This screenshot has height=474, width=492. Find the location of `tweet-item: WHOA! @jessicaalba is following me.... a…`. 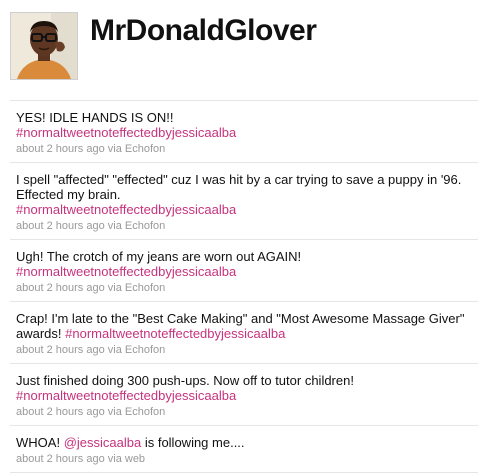

tweet-item: WHOA! @jessicaalba is following me.... a… is located at coordinates (244, 449).